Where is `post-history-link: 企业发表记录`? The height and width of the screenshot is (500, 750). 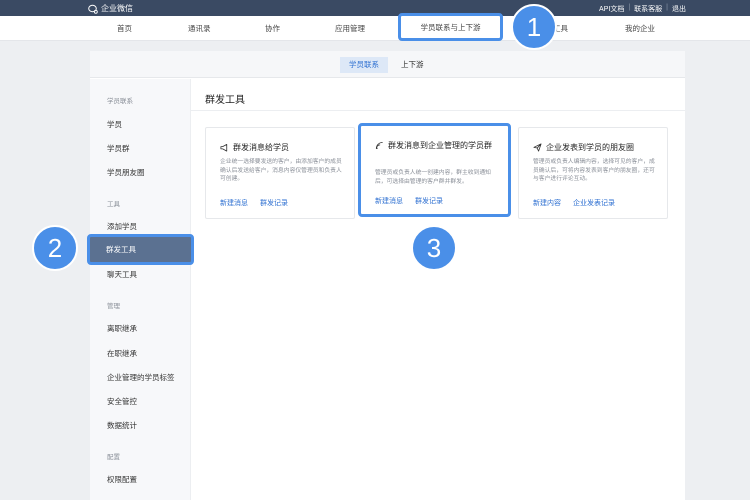
post-history-link: 企业发表记录 is located at coordinates (594, 203).